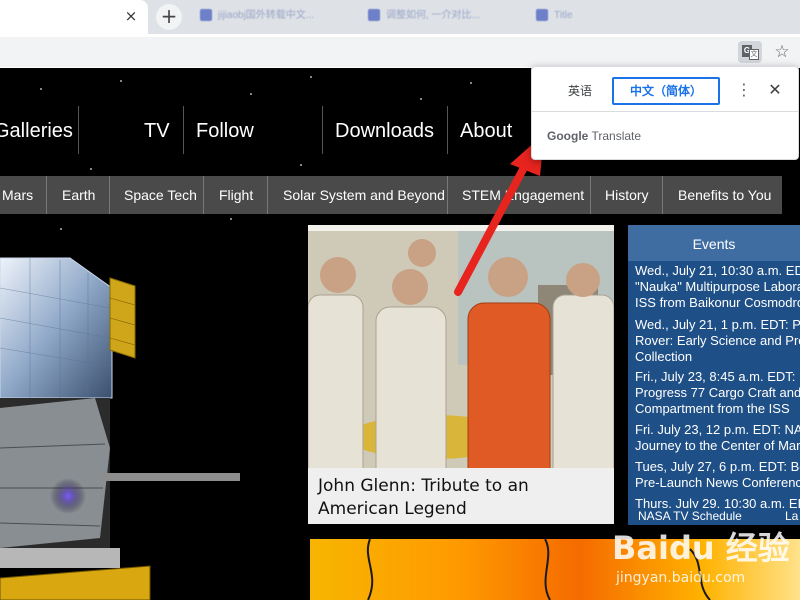 This screenshot has width=800, height=600. Describe the element at coordinates (717, 303) in the screenshot. I see `event-line: ISS from Baikonur Cosmodrome` at that location.